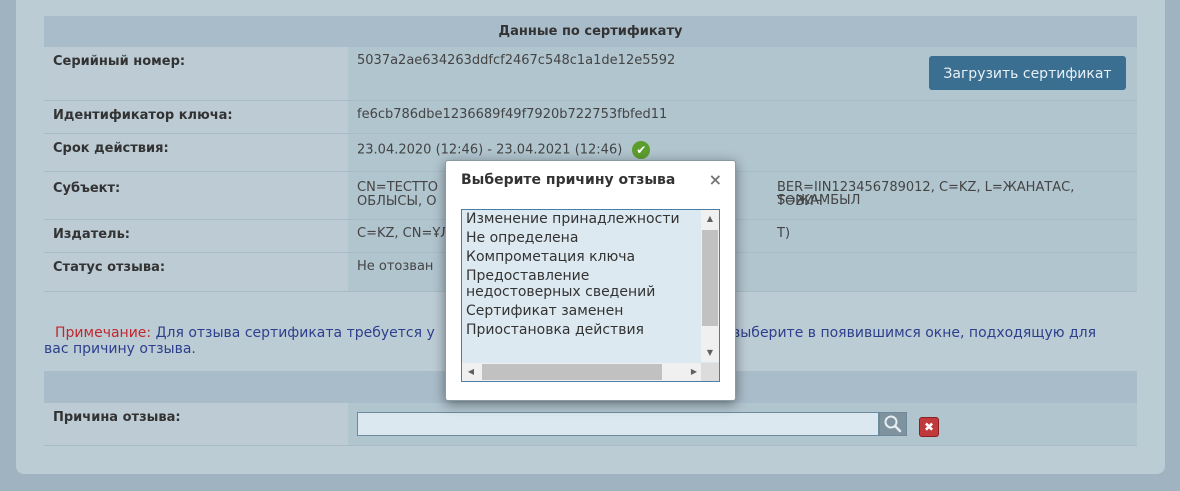  What do you see at coordinates (641, 150) in the screenshot?
I see `check-icon: ✔` at bounding box center [641, 150].